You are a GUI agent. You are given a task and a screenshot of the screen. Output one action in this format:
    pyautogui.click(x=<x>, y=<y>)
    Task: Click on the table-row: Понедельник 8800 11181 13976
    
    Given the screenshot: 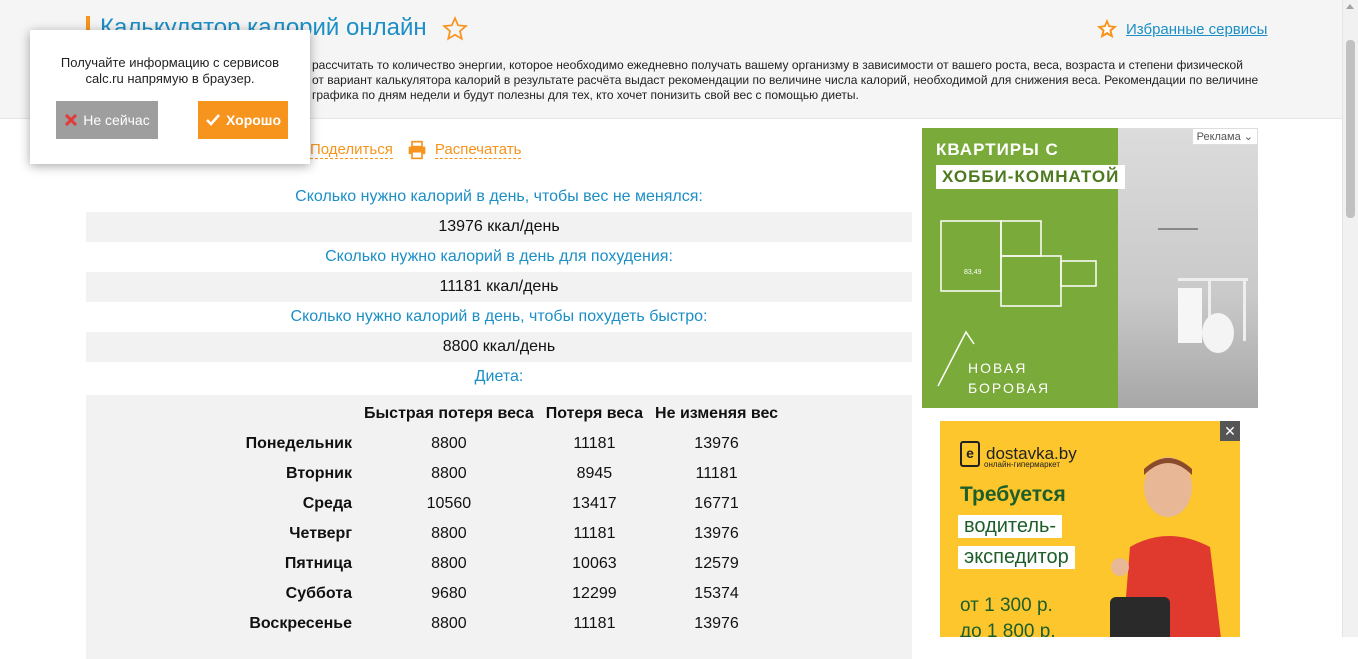 What is the action you would take?
    pyautogui.click(x=505, y=444)
    